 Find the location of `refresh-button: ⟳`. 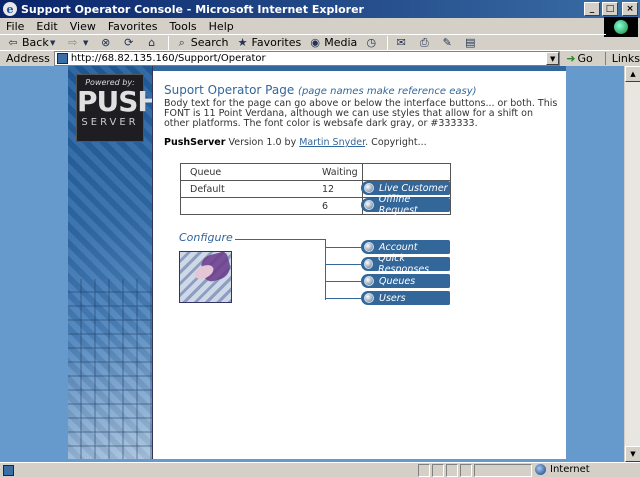

refresh-button: ⟳ is located at coordinates (130, 42).